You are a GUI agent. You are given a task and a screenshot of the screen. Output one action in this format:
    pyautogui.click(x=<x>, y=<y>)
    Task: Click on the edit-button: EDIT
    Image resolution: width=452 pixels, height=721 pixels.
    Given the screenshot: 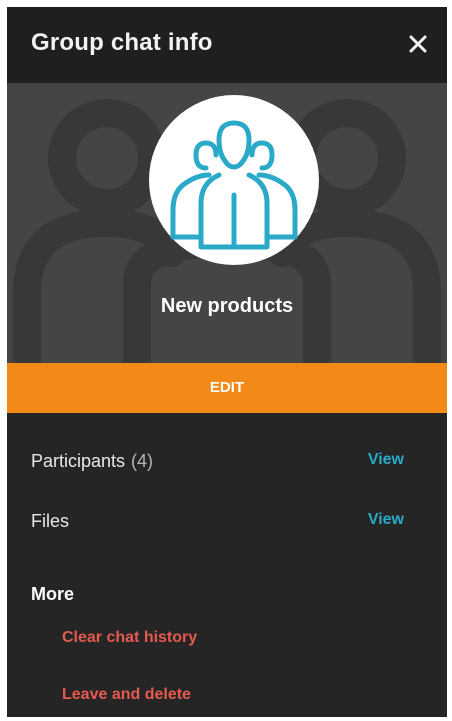 What is the action you would take?
    pyautogui.click(x=227, y=388)
    